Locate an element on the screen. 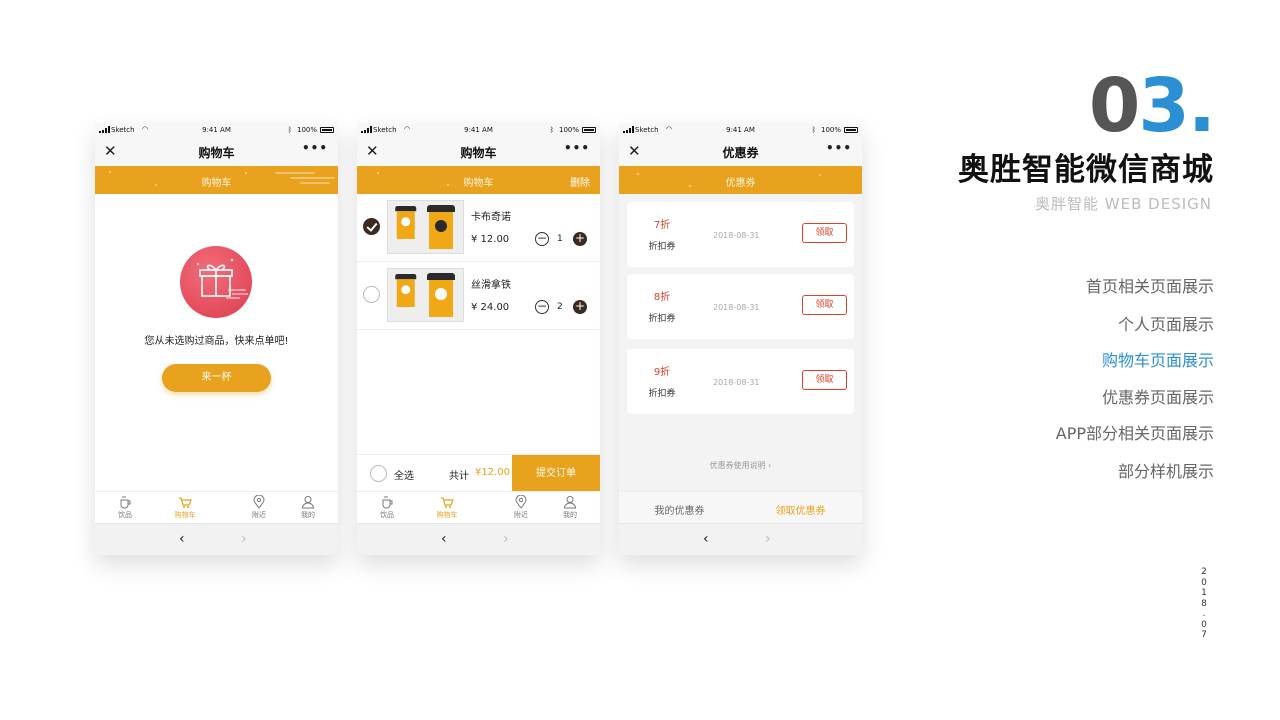  item-quantity: 2 is located at coordinates (560, 307).